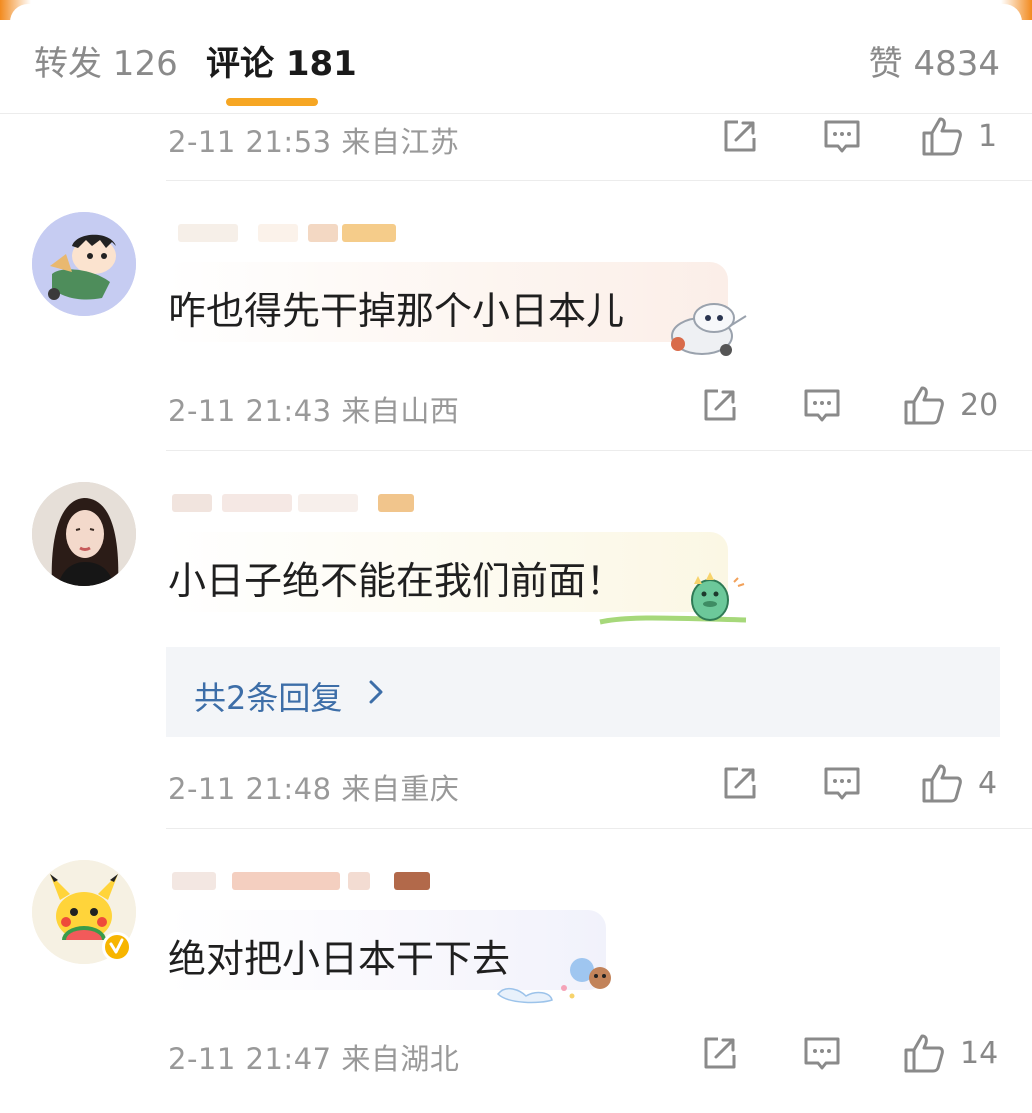  I want to click on comment-time-location: 2-11 21:53 来自江苏, so click(314, 142).